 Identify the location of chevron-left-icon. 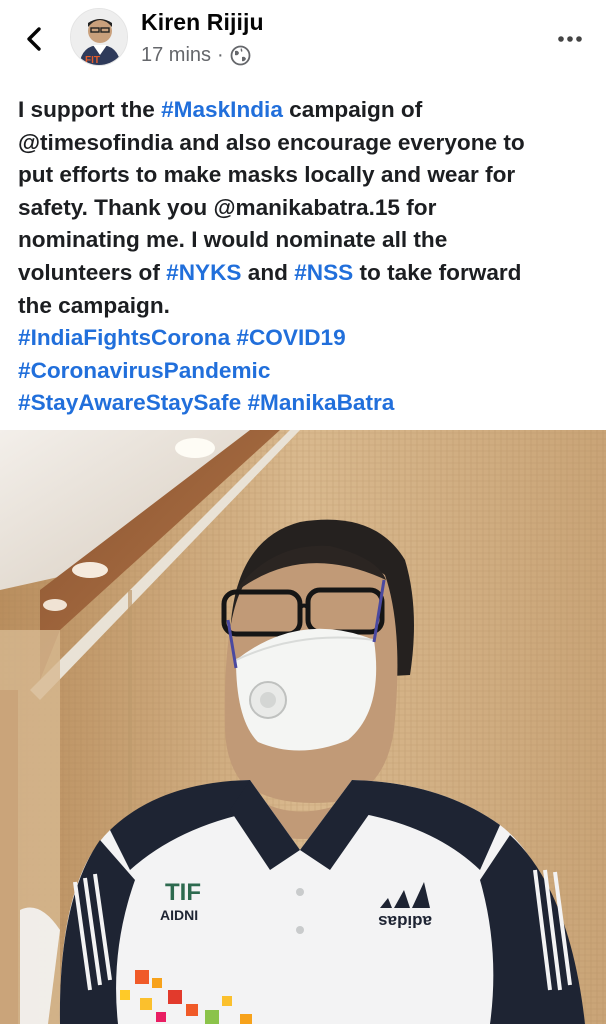
(34, 39).